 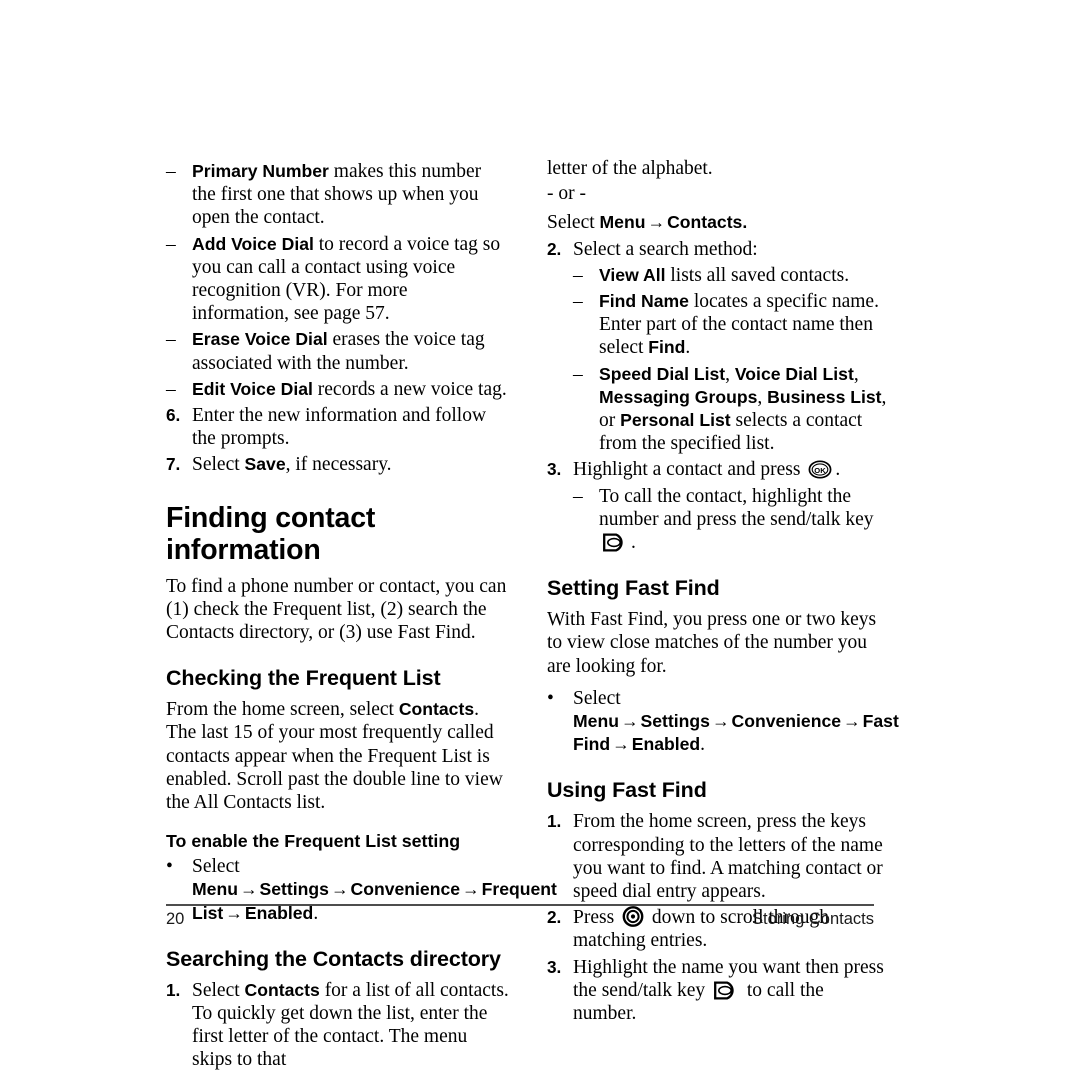 I want to click on step-text: Select Save, if necessary., so click(x=350, y=464).